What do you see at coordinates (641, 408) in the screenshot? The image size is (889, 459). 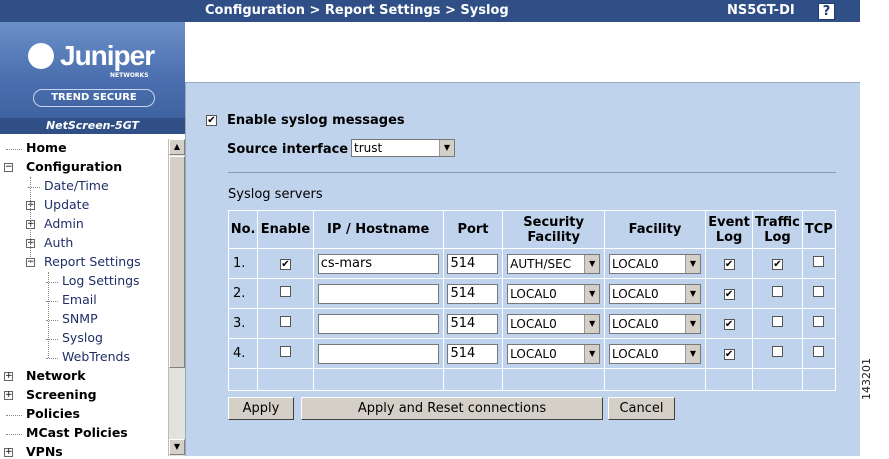 I see `cancel-button: Cancel` at bounding box center [641, 408].